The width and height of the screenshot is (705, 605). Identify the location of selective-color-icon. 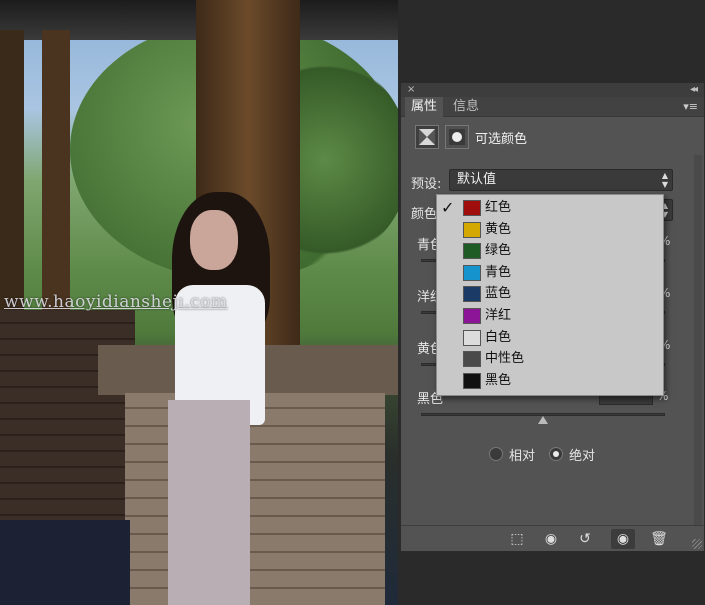
(427, 137).